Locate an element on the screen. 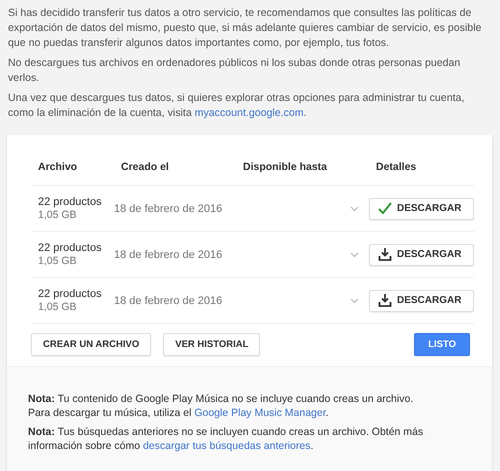 This screenshot has height=471, width=500. note-text: Nota: Tu contenido de Google Play Música no se incluye cuando creas un archivo. Para descargar tu música, utiliza el Google Play Music Manager. is located at coordinates (221, 406).